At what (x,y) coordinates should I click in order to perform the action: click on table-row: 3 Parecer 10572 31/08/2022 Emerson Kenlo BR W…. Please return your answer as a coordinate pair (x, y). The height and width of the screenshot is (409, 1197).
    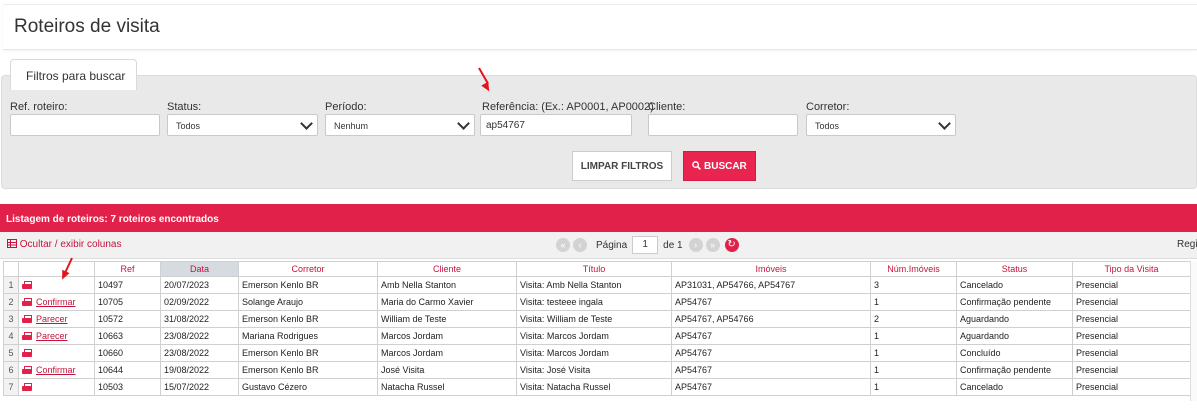
    Looking at the image, I should click on (597, 319).